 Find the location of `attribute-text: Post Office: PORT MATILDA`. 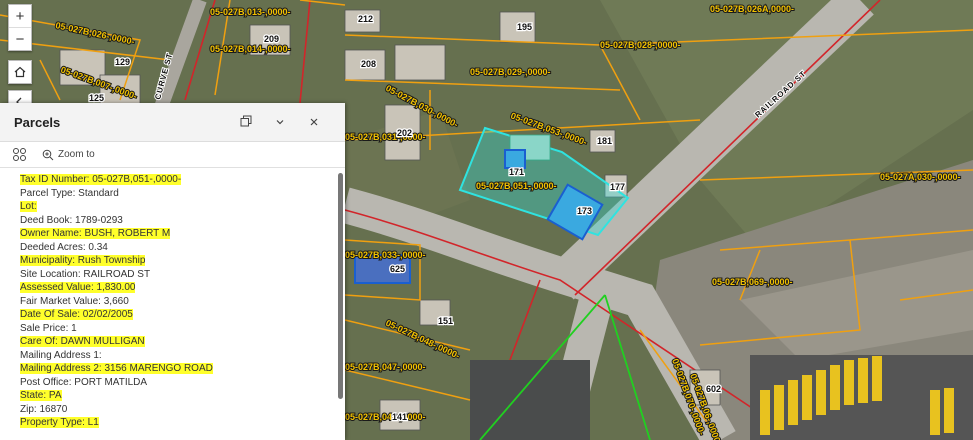

attribute-text: Post Office: PORT MATILDA is located at coordinates (84, 382).